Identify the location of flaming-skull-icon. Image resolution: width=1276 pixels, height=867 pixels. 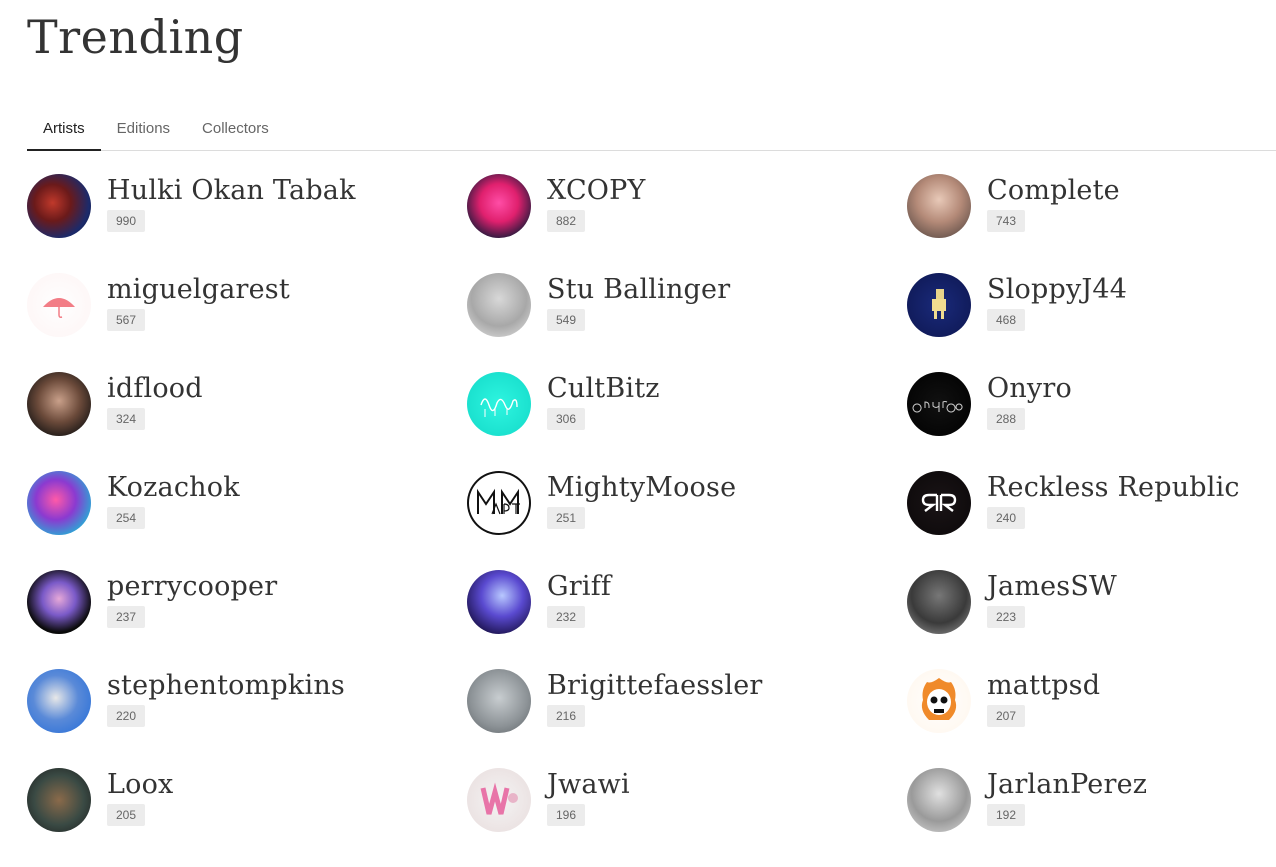
(939, 701).